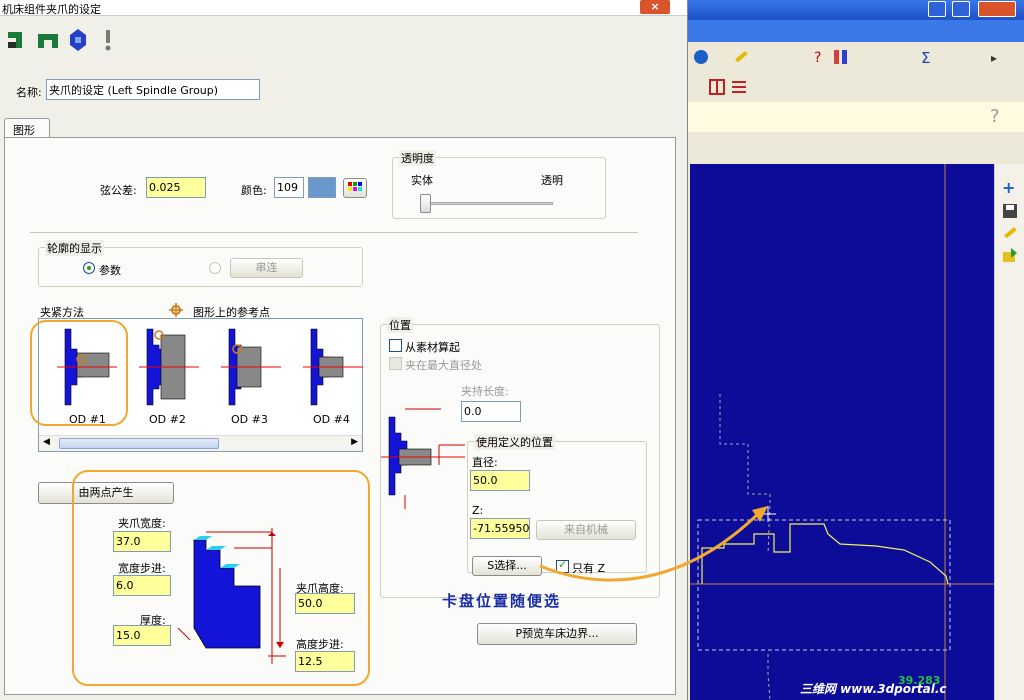 The width and height of the screenshot is (1024, 700). I want to click on grid-icon, so click(717, 87).